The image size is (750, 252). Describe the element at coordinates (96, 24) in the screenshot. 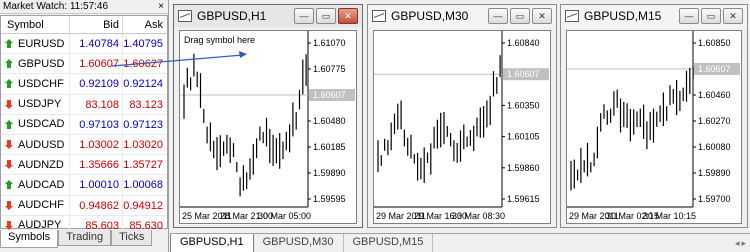

I see `column-header-bid: Bid` at that location.